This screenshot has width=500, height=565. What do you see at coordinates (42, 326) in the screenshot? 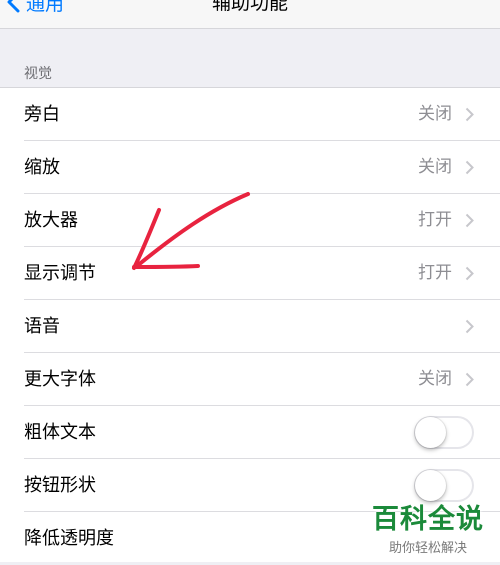
I see `row-label: 语音` at bounding box center [42, 326].